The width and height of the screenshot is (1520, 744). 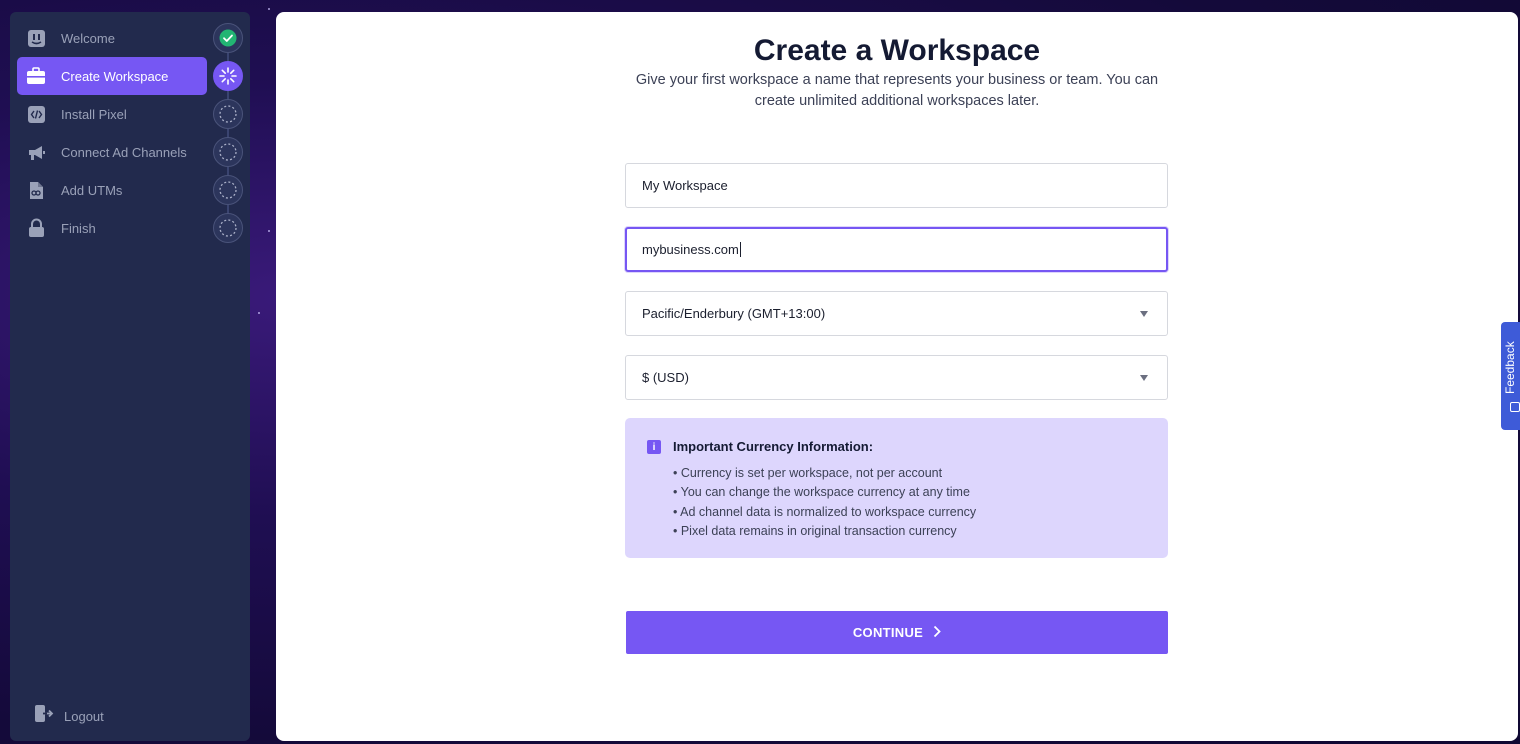 What do you see at coordinates (94, 114) in the screenshot?
I see `sidebar-item-label: Install Pixel` at bounding box center [94, 114].